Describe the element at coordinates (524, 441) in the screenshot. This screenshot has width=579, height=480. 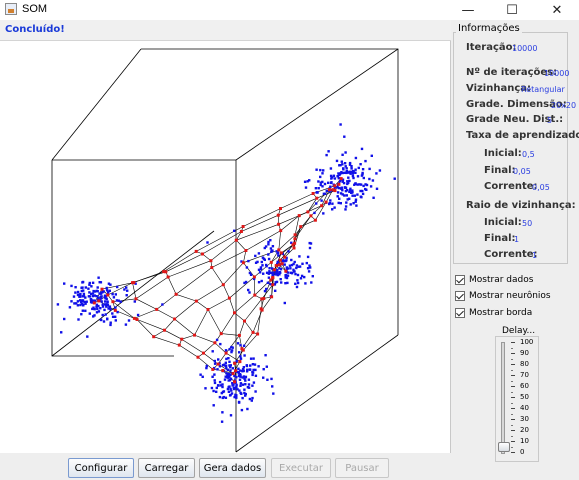
I see `slider-tick-label: 10` at that location.